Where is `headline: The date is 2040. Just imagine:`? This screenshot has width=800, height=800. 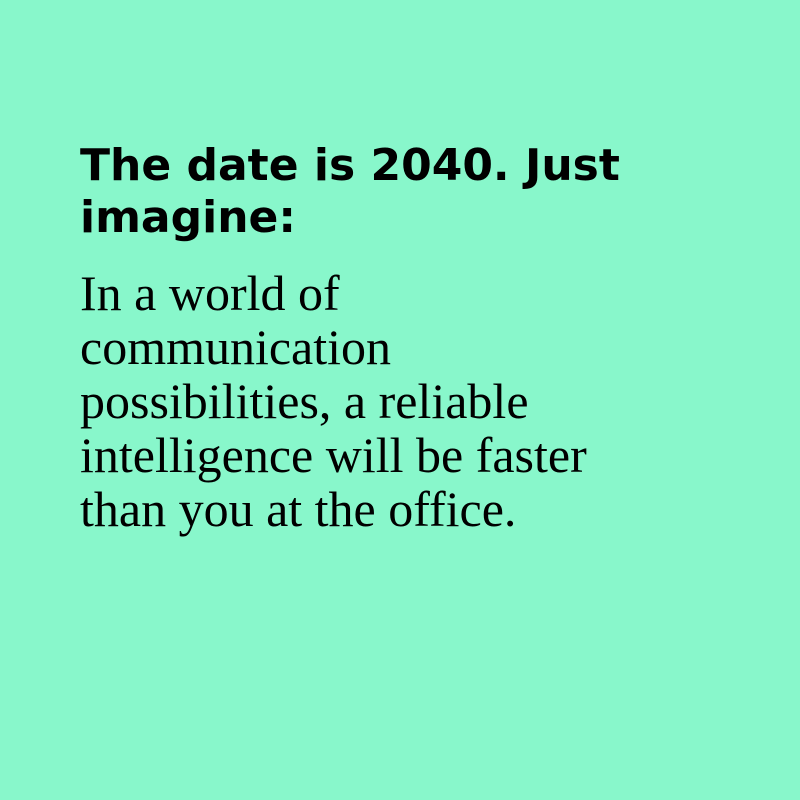
headline: The date is 2040. Just imagine: is located at coordinates (350, 191).